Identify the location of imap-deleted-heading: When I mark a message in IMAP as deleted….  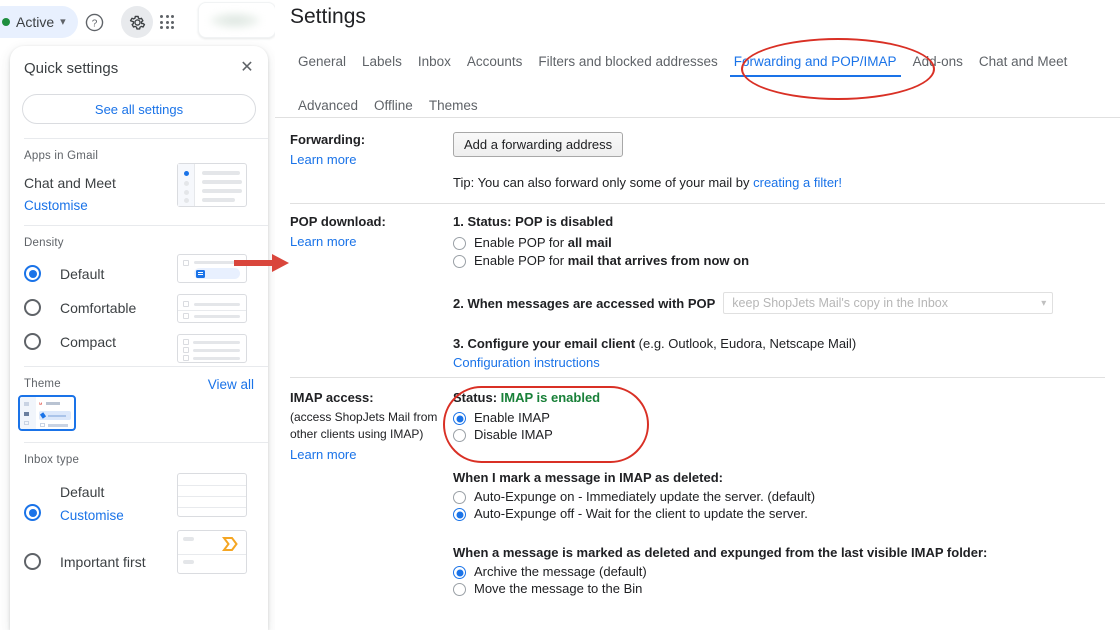
(588, 477).